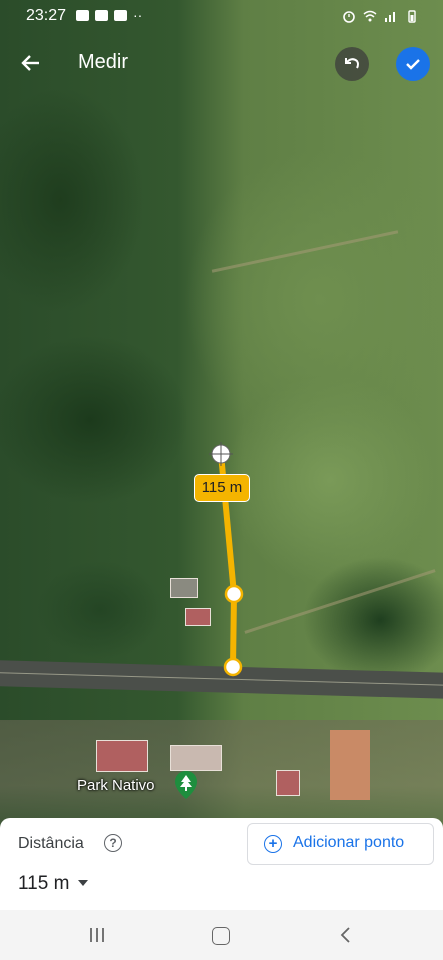 The image size is (443, 960). I want to click on undo-button, so click(352, 64).